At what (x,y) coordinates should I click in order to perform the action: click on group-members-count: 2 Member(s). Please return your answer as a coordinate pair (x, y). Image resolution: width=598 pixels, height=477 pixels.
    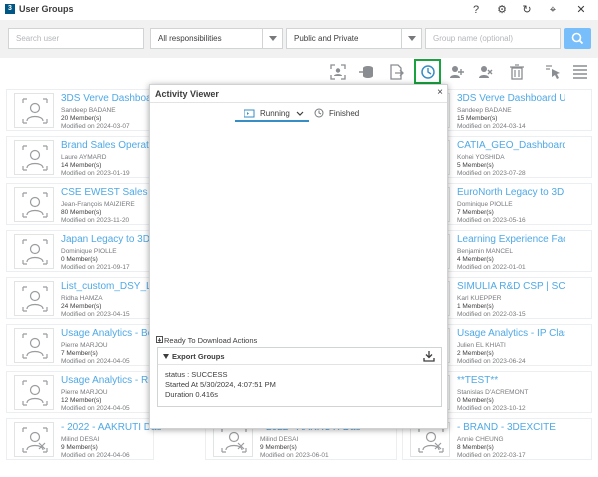
    Looking at the image, I should click on (475, 353).